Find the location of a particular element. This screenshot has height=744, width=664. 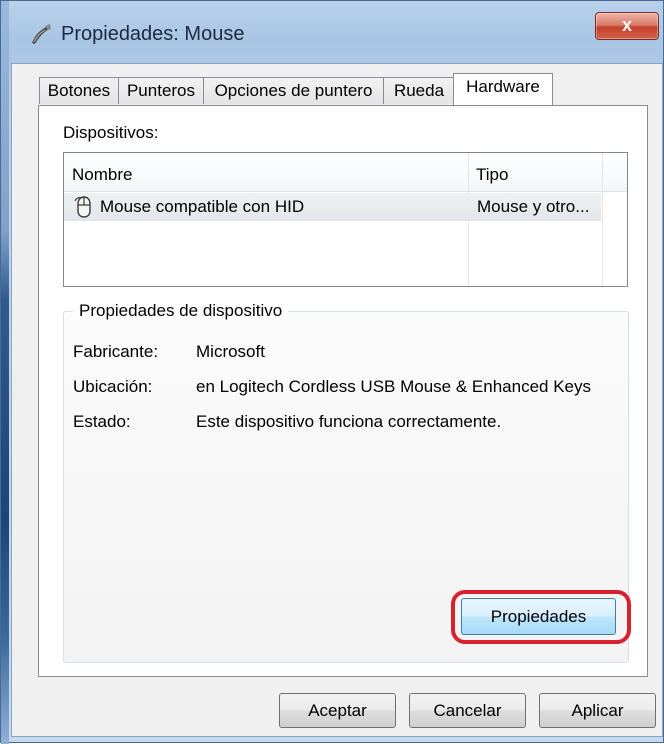

tab-punteros: Punteros is located at coordinates (161, 90).